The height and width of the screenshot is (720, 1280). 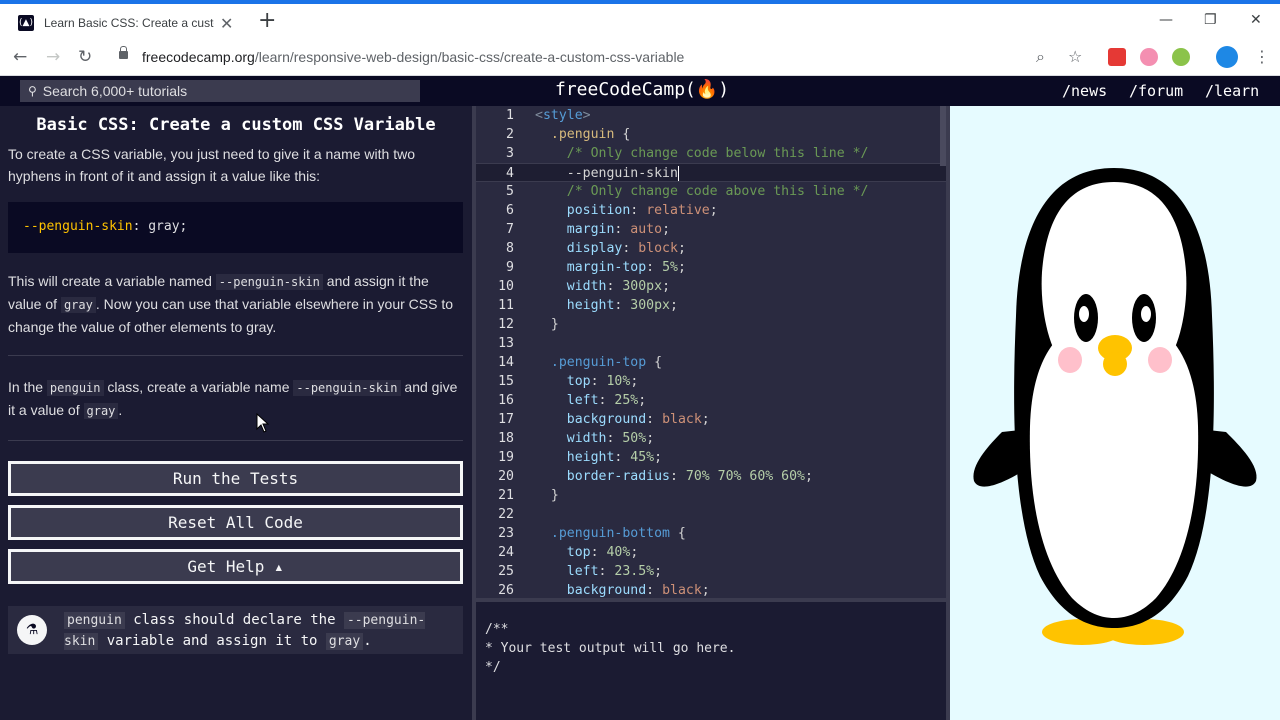 I want to click on inline-code: penguin, so click(x=94, y=620).